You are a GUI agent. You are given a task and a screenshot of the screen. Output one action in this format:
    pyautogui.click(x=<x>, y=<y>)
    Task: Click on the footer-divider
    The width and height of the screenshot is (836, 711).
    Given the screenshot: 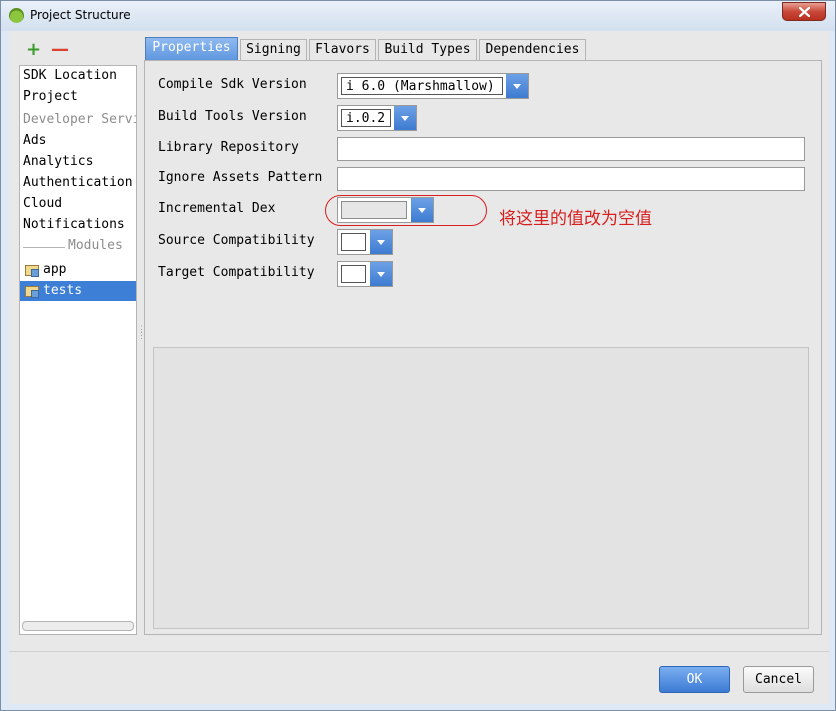 What is the action you would take?
    pyautogui.click(x=419, y=651)
    